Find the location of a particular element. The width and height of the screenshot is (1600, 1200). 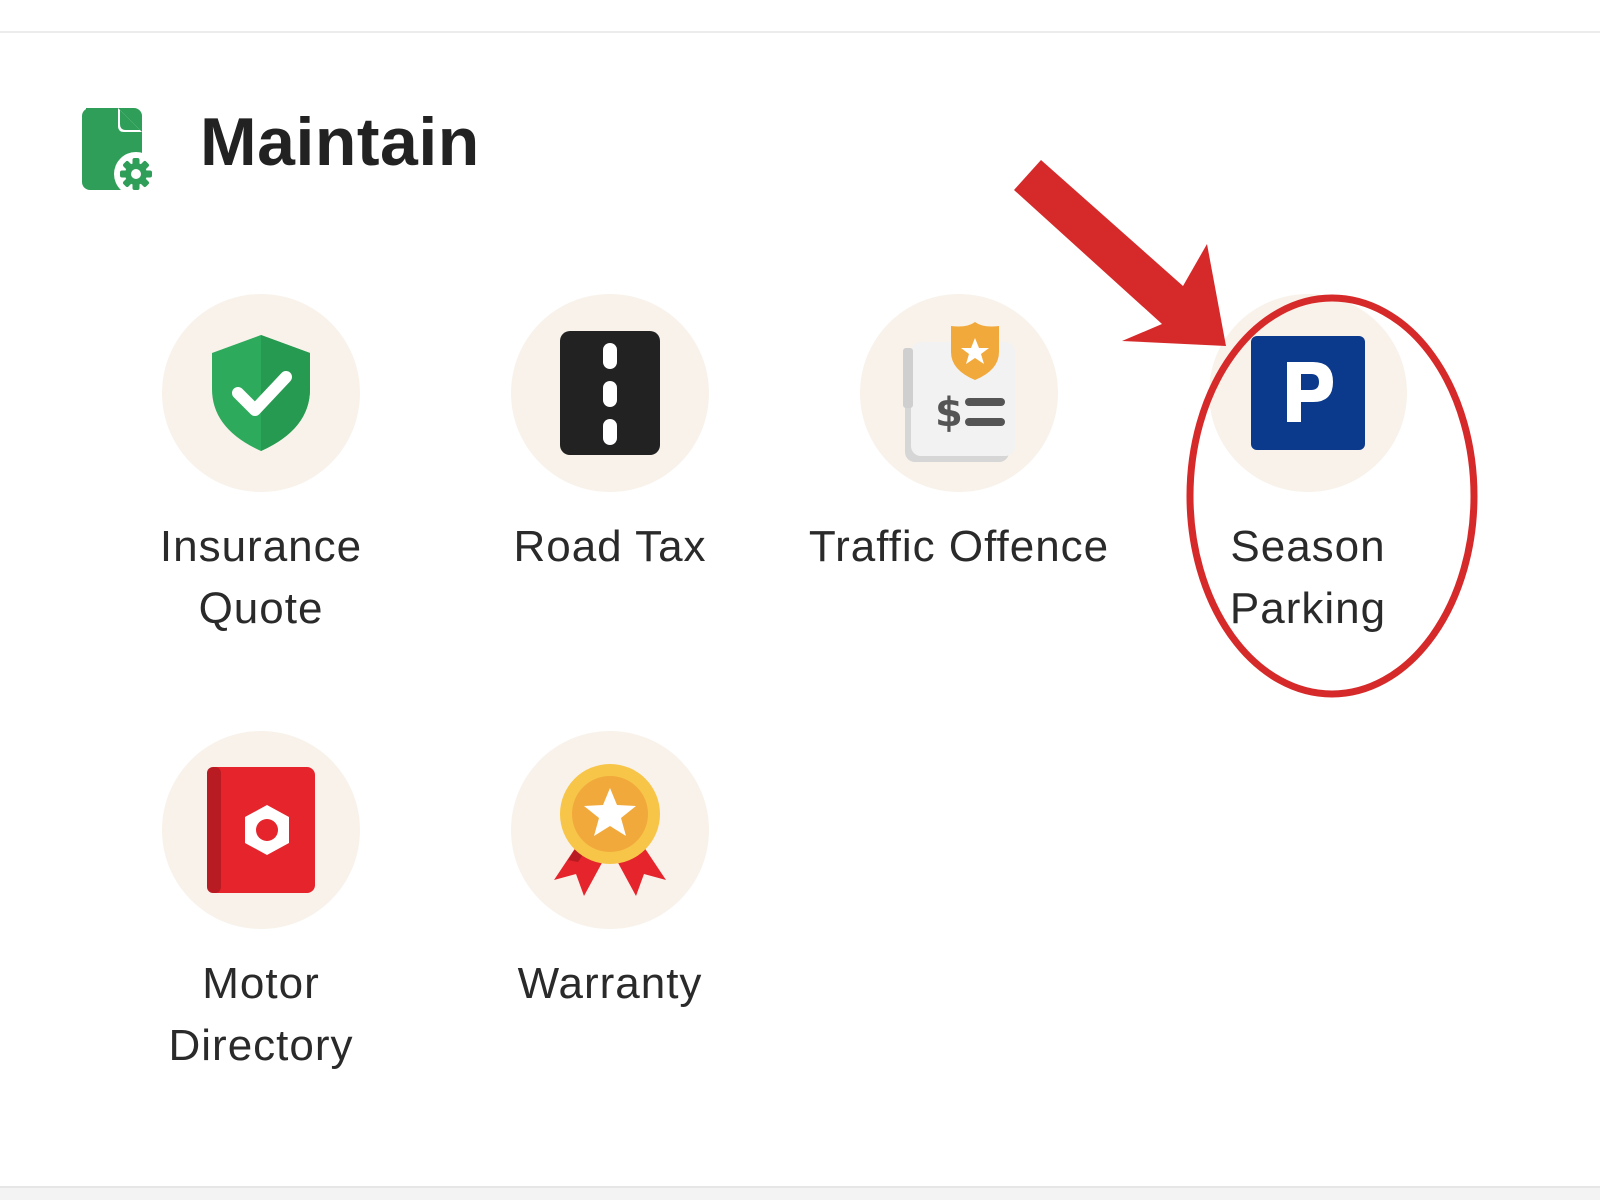

tile-label: Season Parking is located at coordinates (1308, 578).